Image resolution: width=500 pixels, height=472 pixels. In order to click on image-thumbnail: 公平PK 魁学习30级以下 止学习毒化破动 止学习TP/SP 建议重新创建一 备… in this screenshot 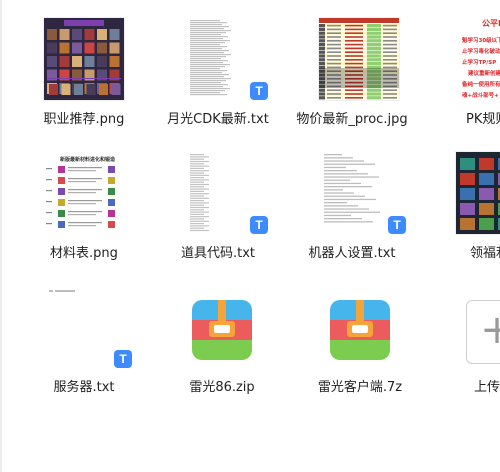, I will do `click(463, 59)`.